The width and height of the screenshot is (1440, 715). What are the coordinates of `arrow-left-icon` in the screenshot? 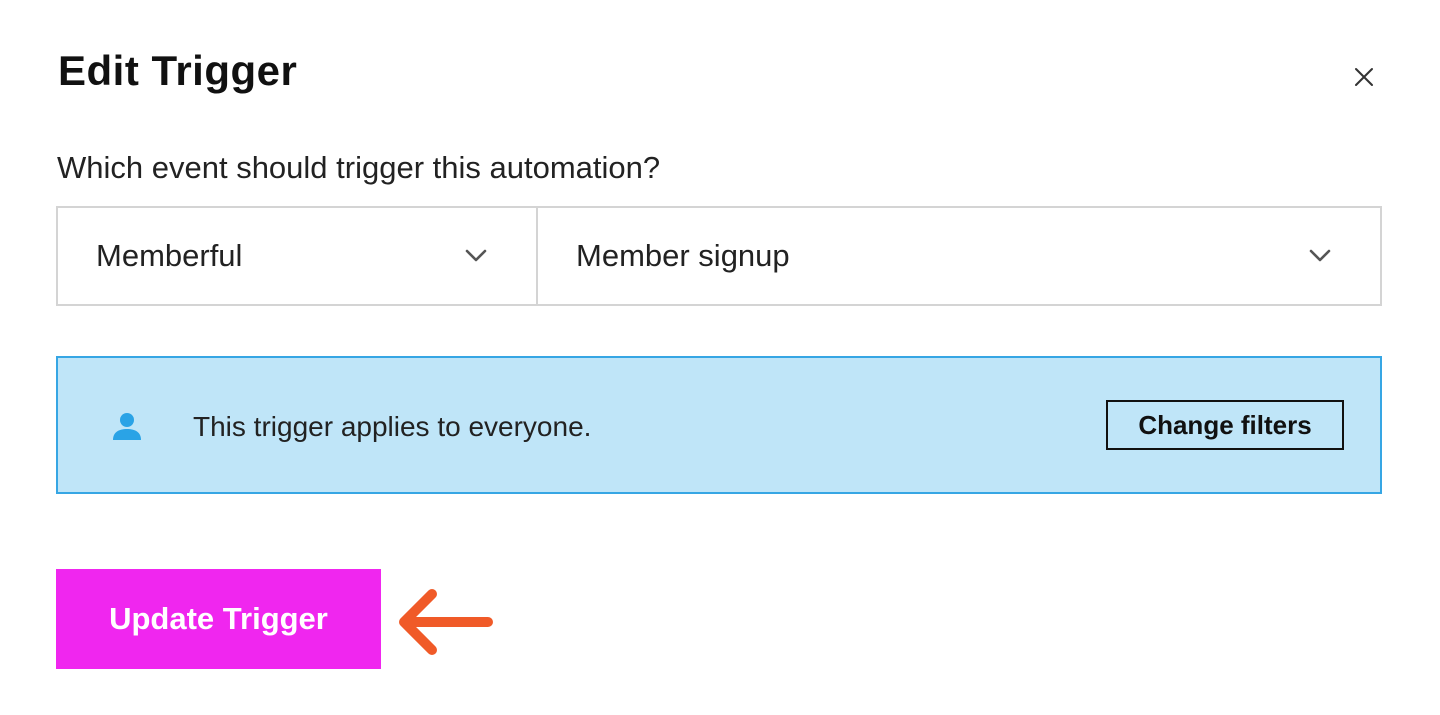 It's located at (446, 622).